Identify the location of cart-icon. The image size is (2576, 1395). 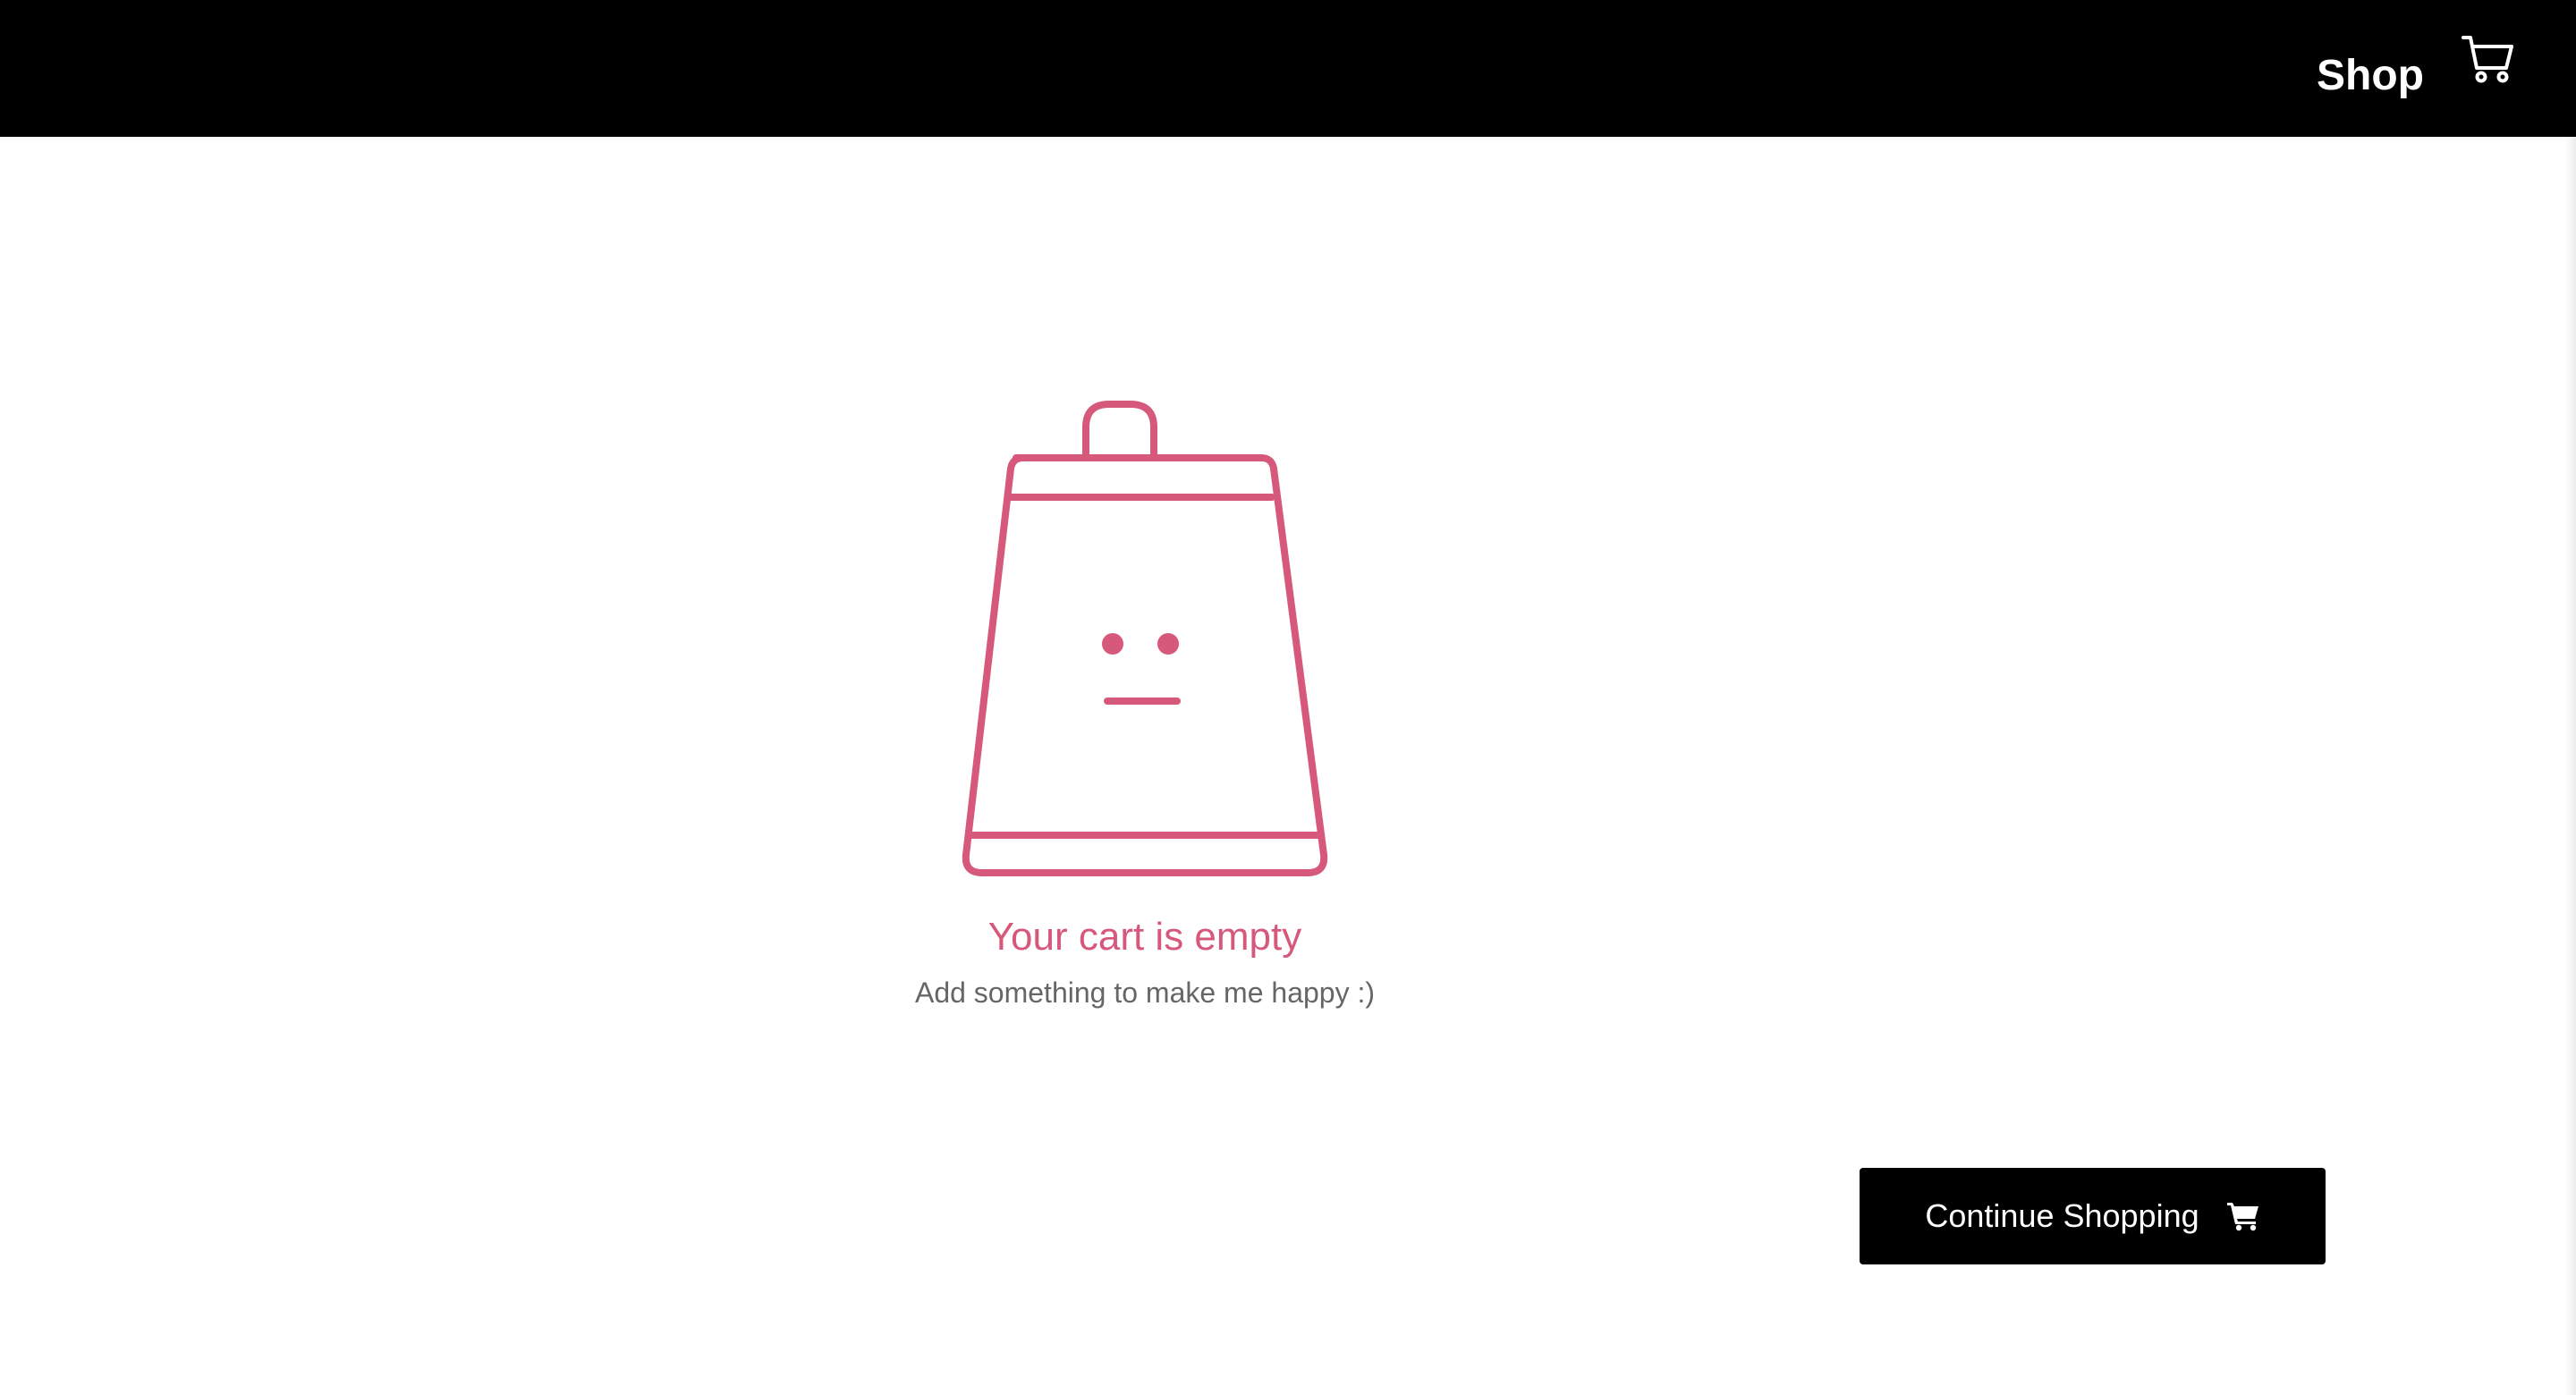
(2488, 60).